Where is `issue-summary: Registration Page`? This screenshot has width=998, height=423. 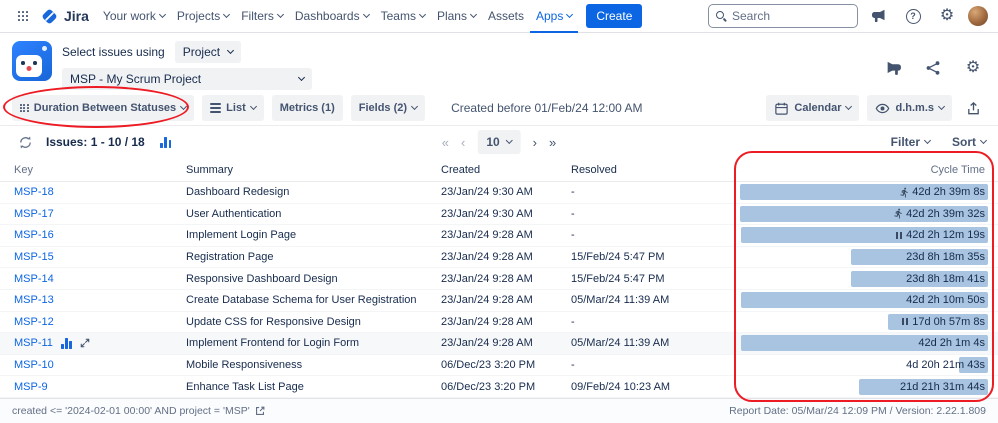 issue-summary: Registration Page is located at coordinates (313, 257).